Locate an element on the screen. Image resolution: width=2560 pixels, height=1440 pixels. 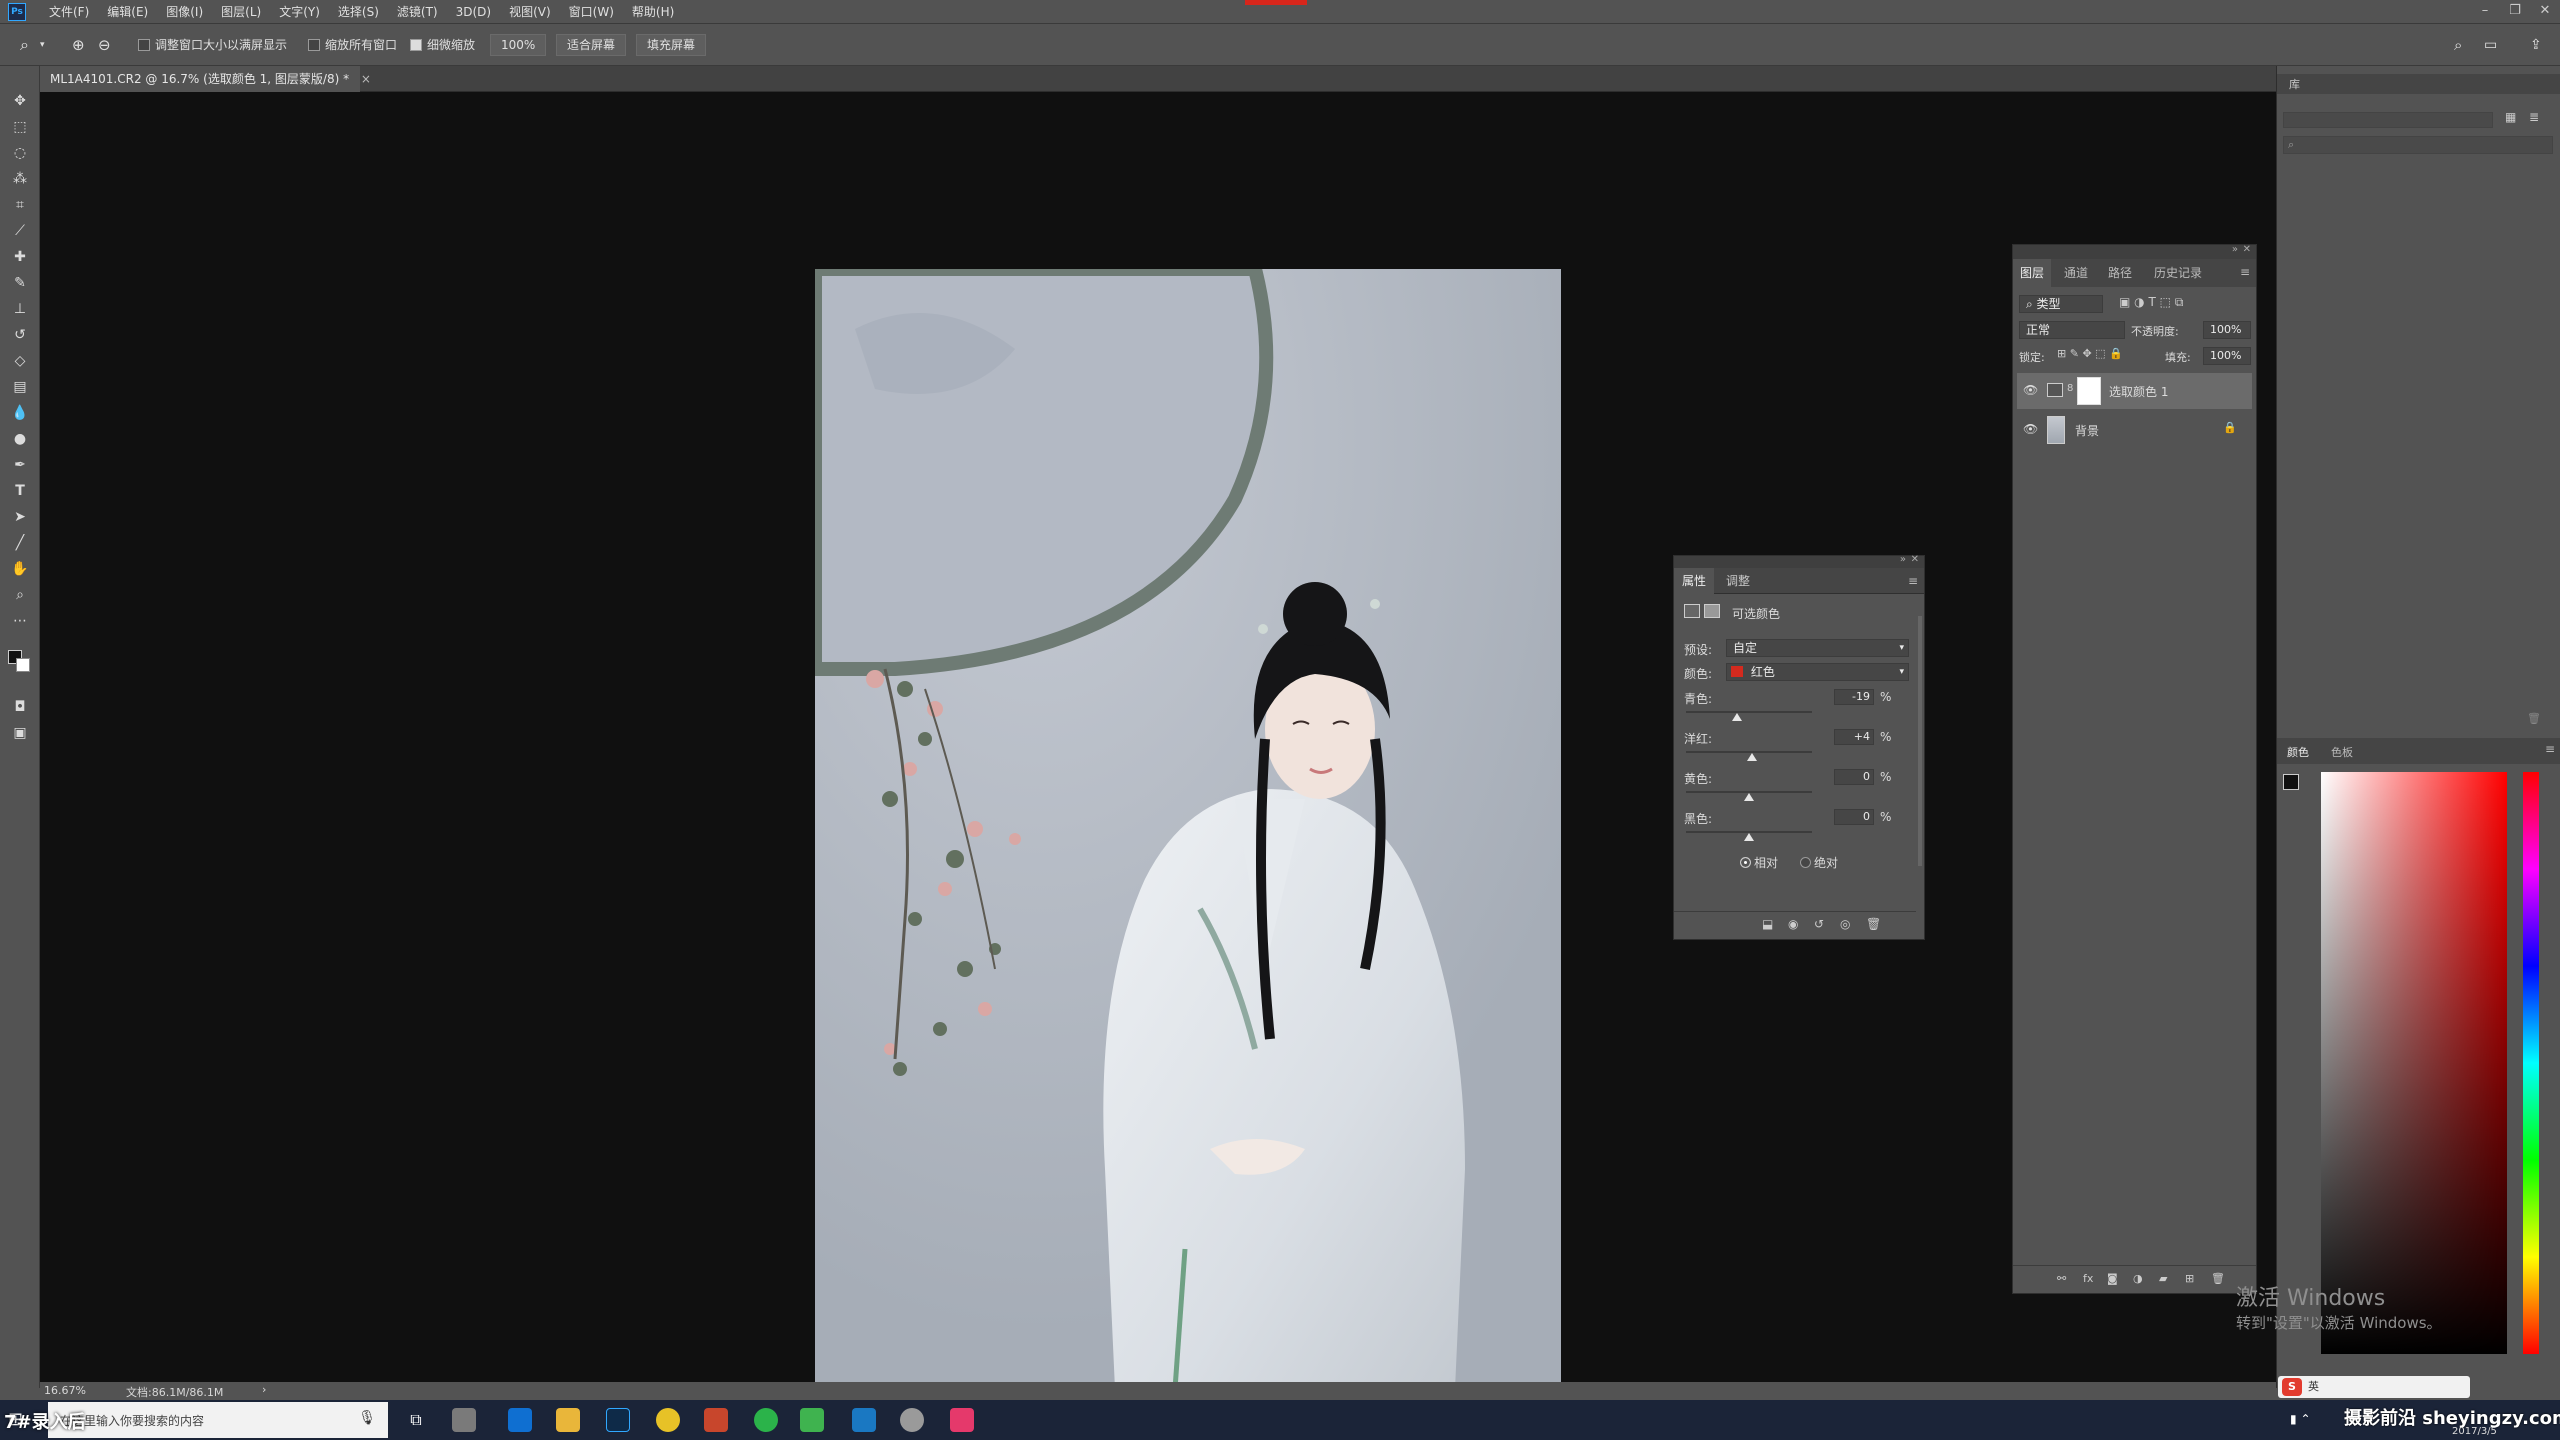
libraries-icon: 库 is located at coordinates (2294, 84).